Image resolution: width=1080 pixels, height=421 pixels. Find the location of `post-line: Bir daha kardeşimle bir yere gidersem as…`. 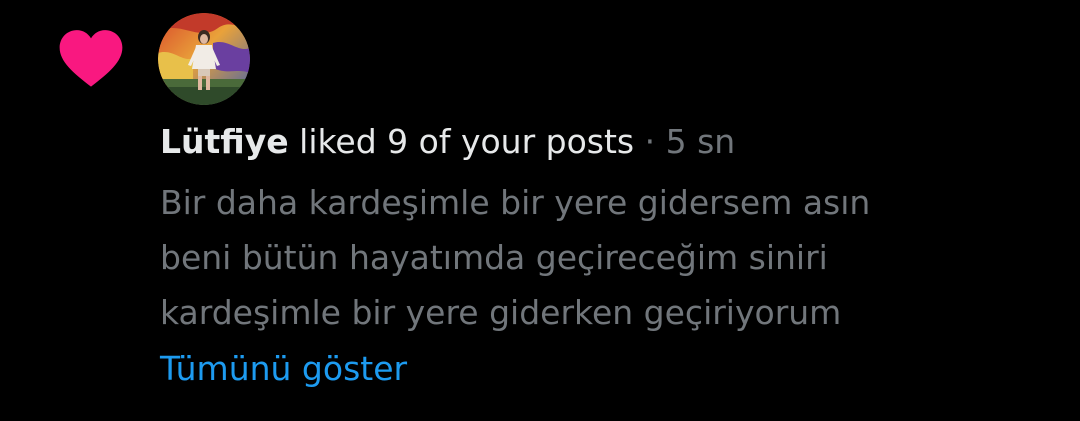

post-line: Bir daha kardeşimle bir yere gidersem as… is located at coordinates (515, 202).